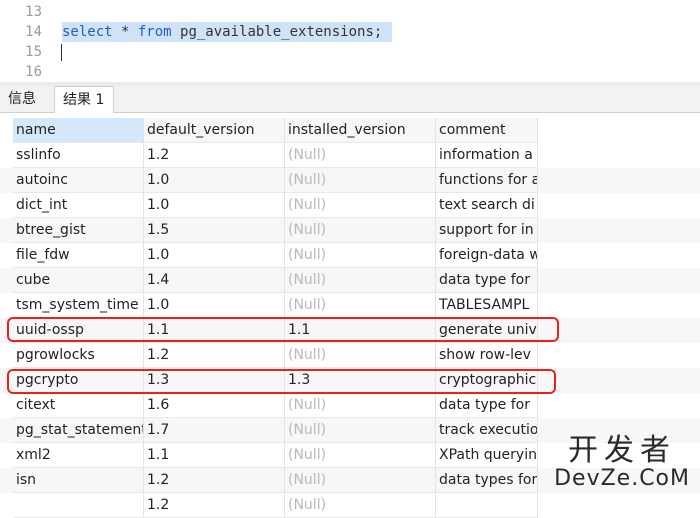  What do you see at coordinates (25, 41) in the screenshot?
I see `line-number-gutter: 13 14 15 16` at bounding box center [25, 41].